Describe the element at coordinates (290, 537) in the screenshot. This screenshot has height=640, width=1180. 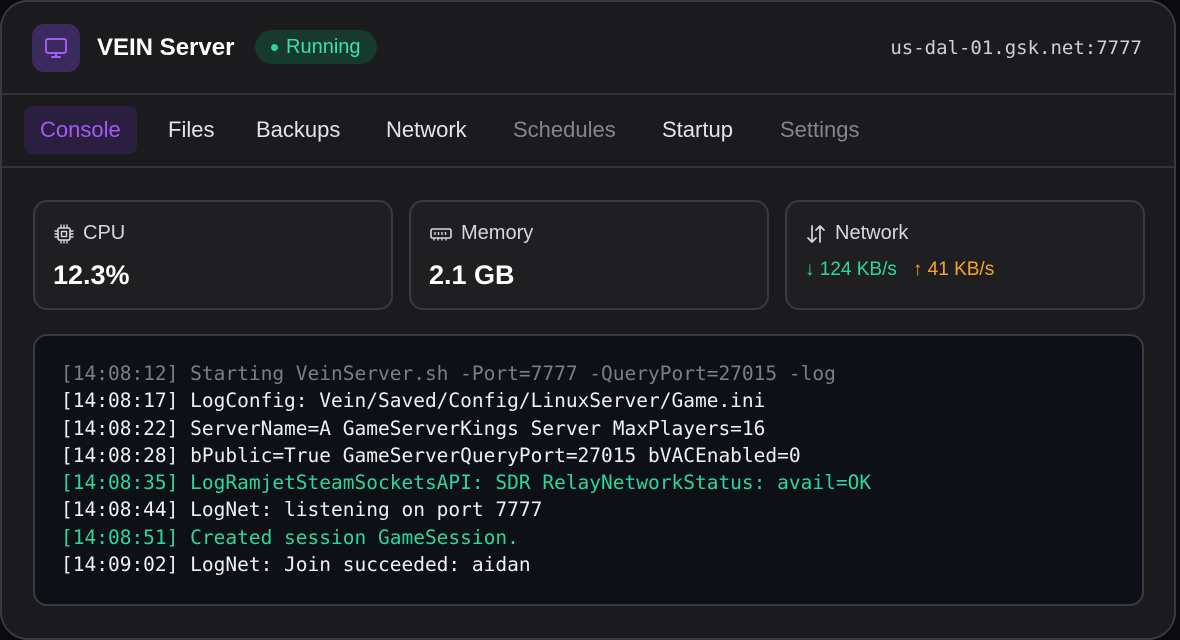
I see `log-line: [14:08:51] Created session GameSession.` at that location.